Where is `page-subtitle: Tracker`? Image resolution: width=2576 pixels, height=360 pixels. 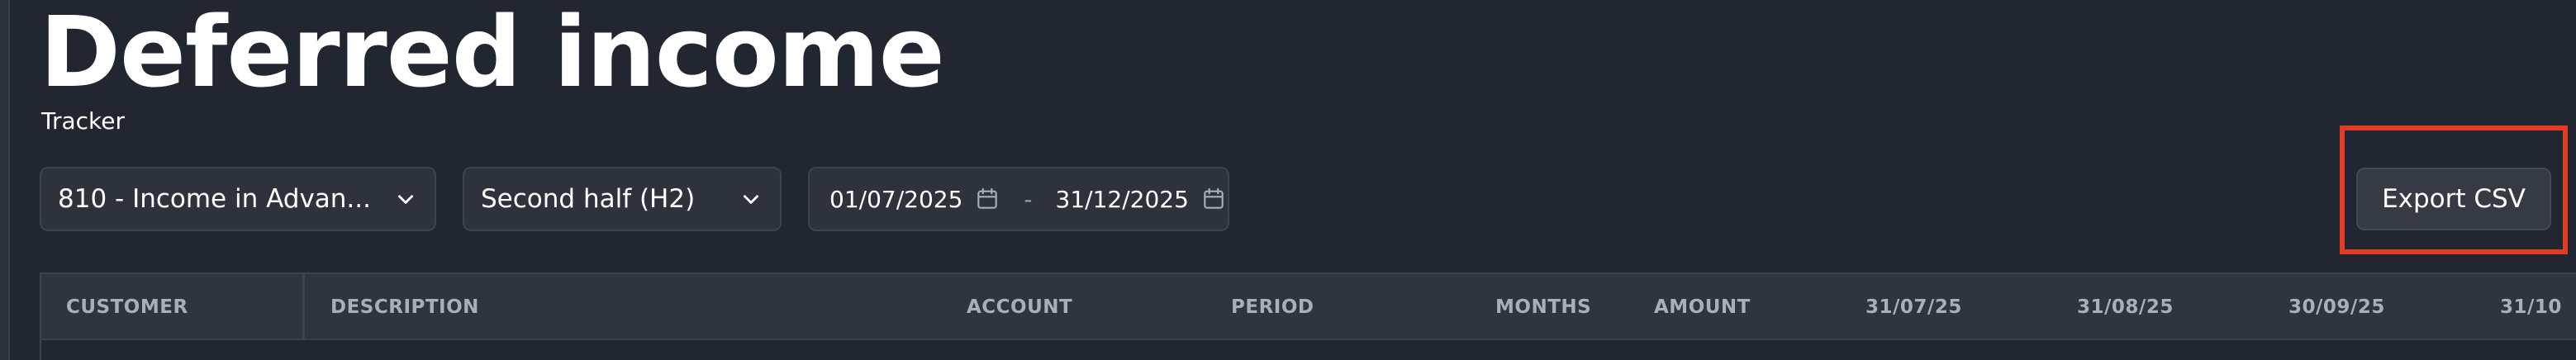
page-subtitle: Tracker is located at coordinates (83, 121).